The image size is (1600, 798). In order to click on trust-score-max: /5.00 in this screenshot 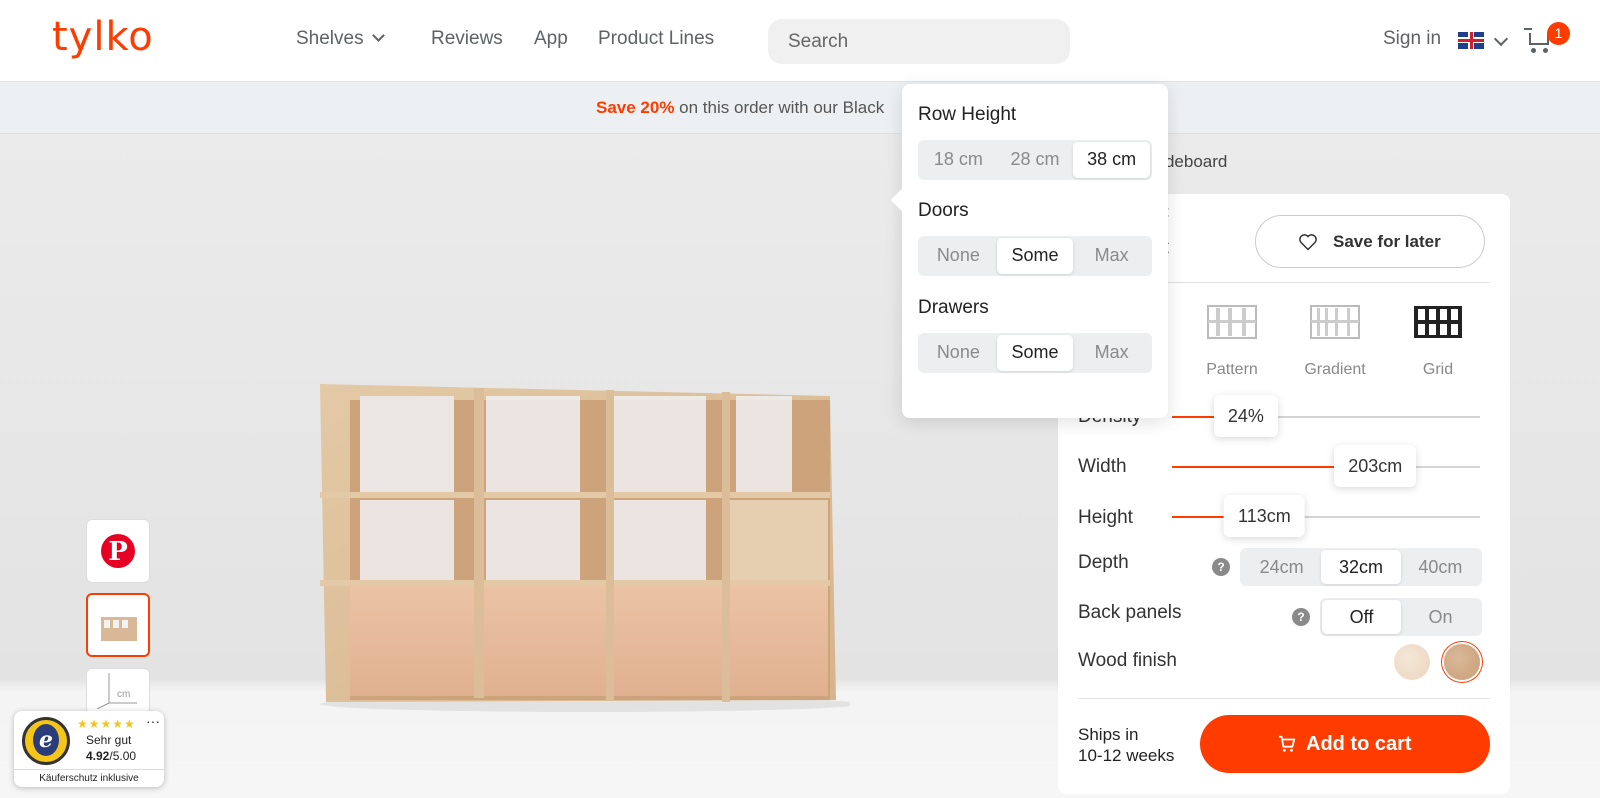, I will do `click(123, 756)`.